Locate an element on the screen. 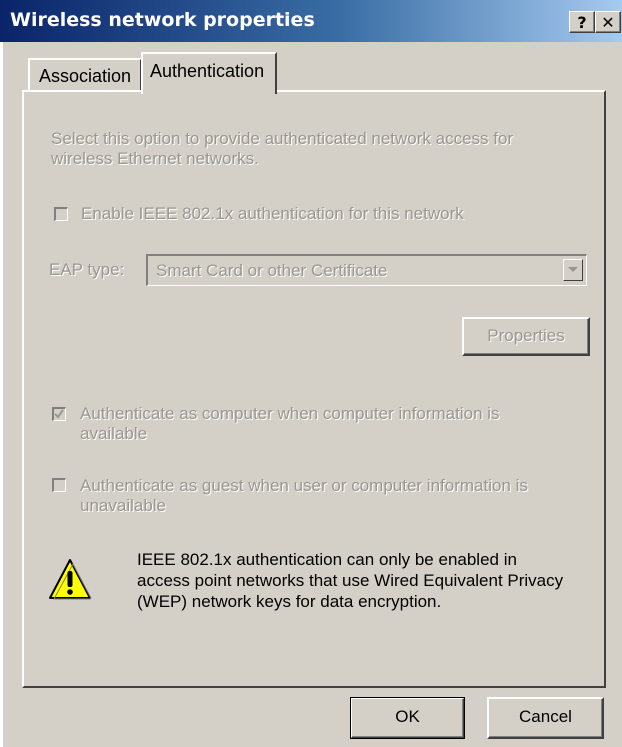 The width and height of the screenshot is (622, 747). eap-type-label: EAP type: is located at coordinates (87, 269).